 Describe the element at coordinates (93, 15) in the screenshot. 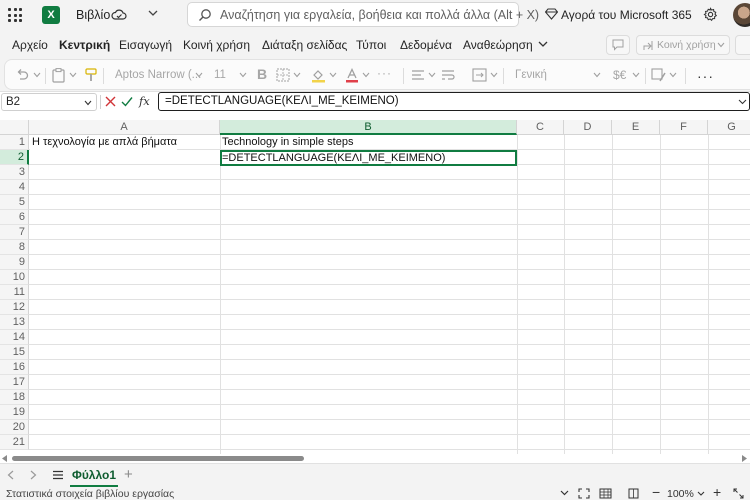

I see `document-name: Βιβλίο` at that location.